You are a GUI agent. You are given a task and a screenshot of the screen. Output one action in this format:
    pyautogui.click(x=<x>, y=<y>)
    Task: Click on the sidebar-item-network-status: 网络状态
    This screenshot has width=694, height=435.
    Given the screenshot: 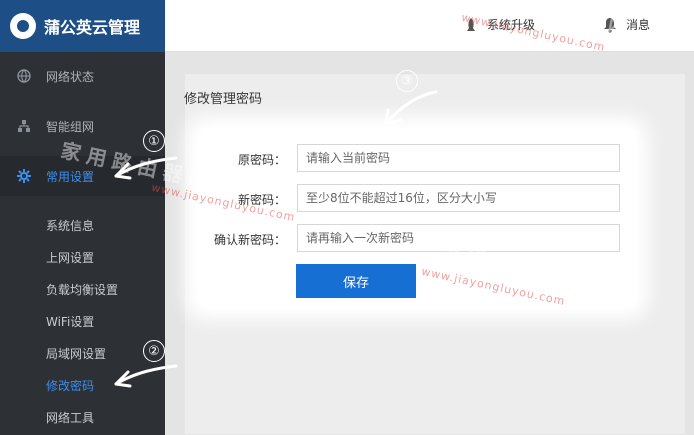 What is the action you would take?
    pyautogui.click(x=82, y=76)
    